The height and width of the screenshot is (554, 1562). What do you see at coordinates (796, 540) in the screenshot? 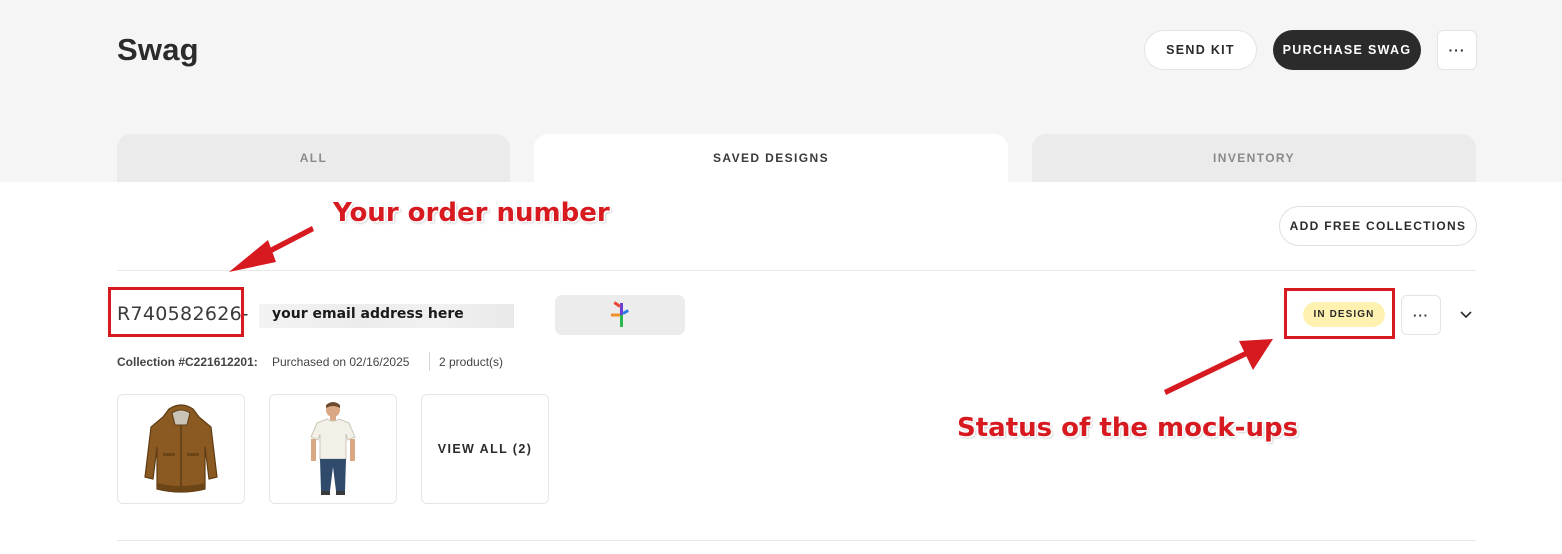
I see `divider-bottom` at bounding box center [796, 540].